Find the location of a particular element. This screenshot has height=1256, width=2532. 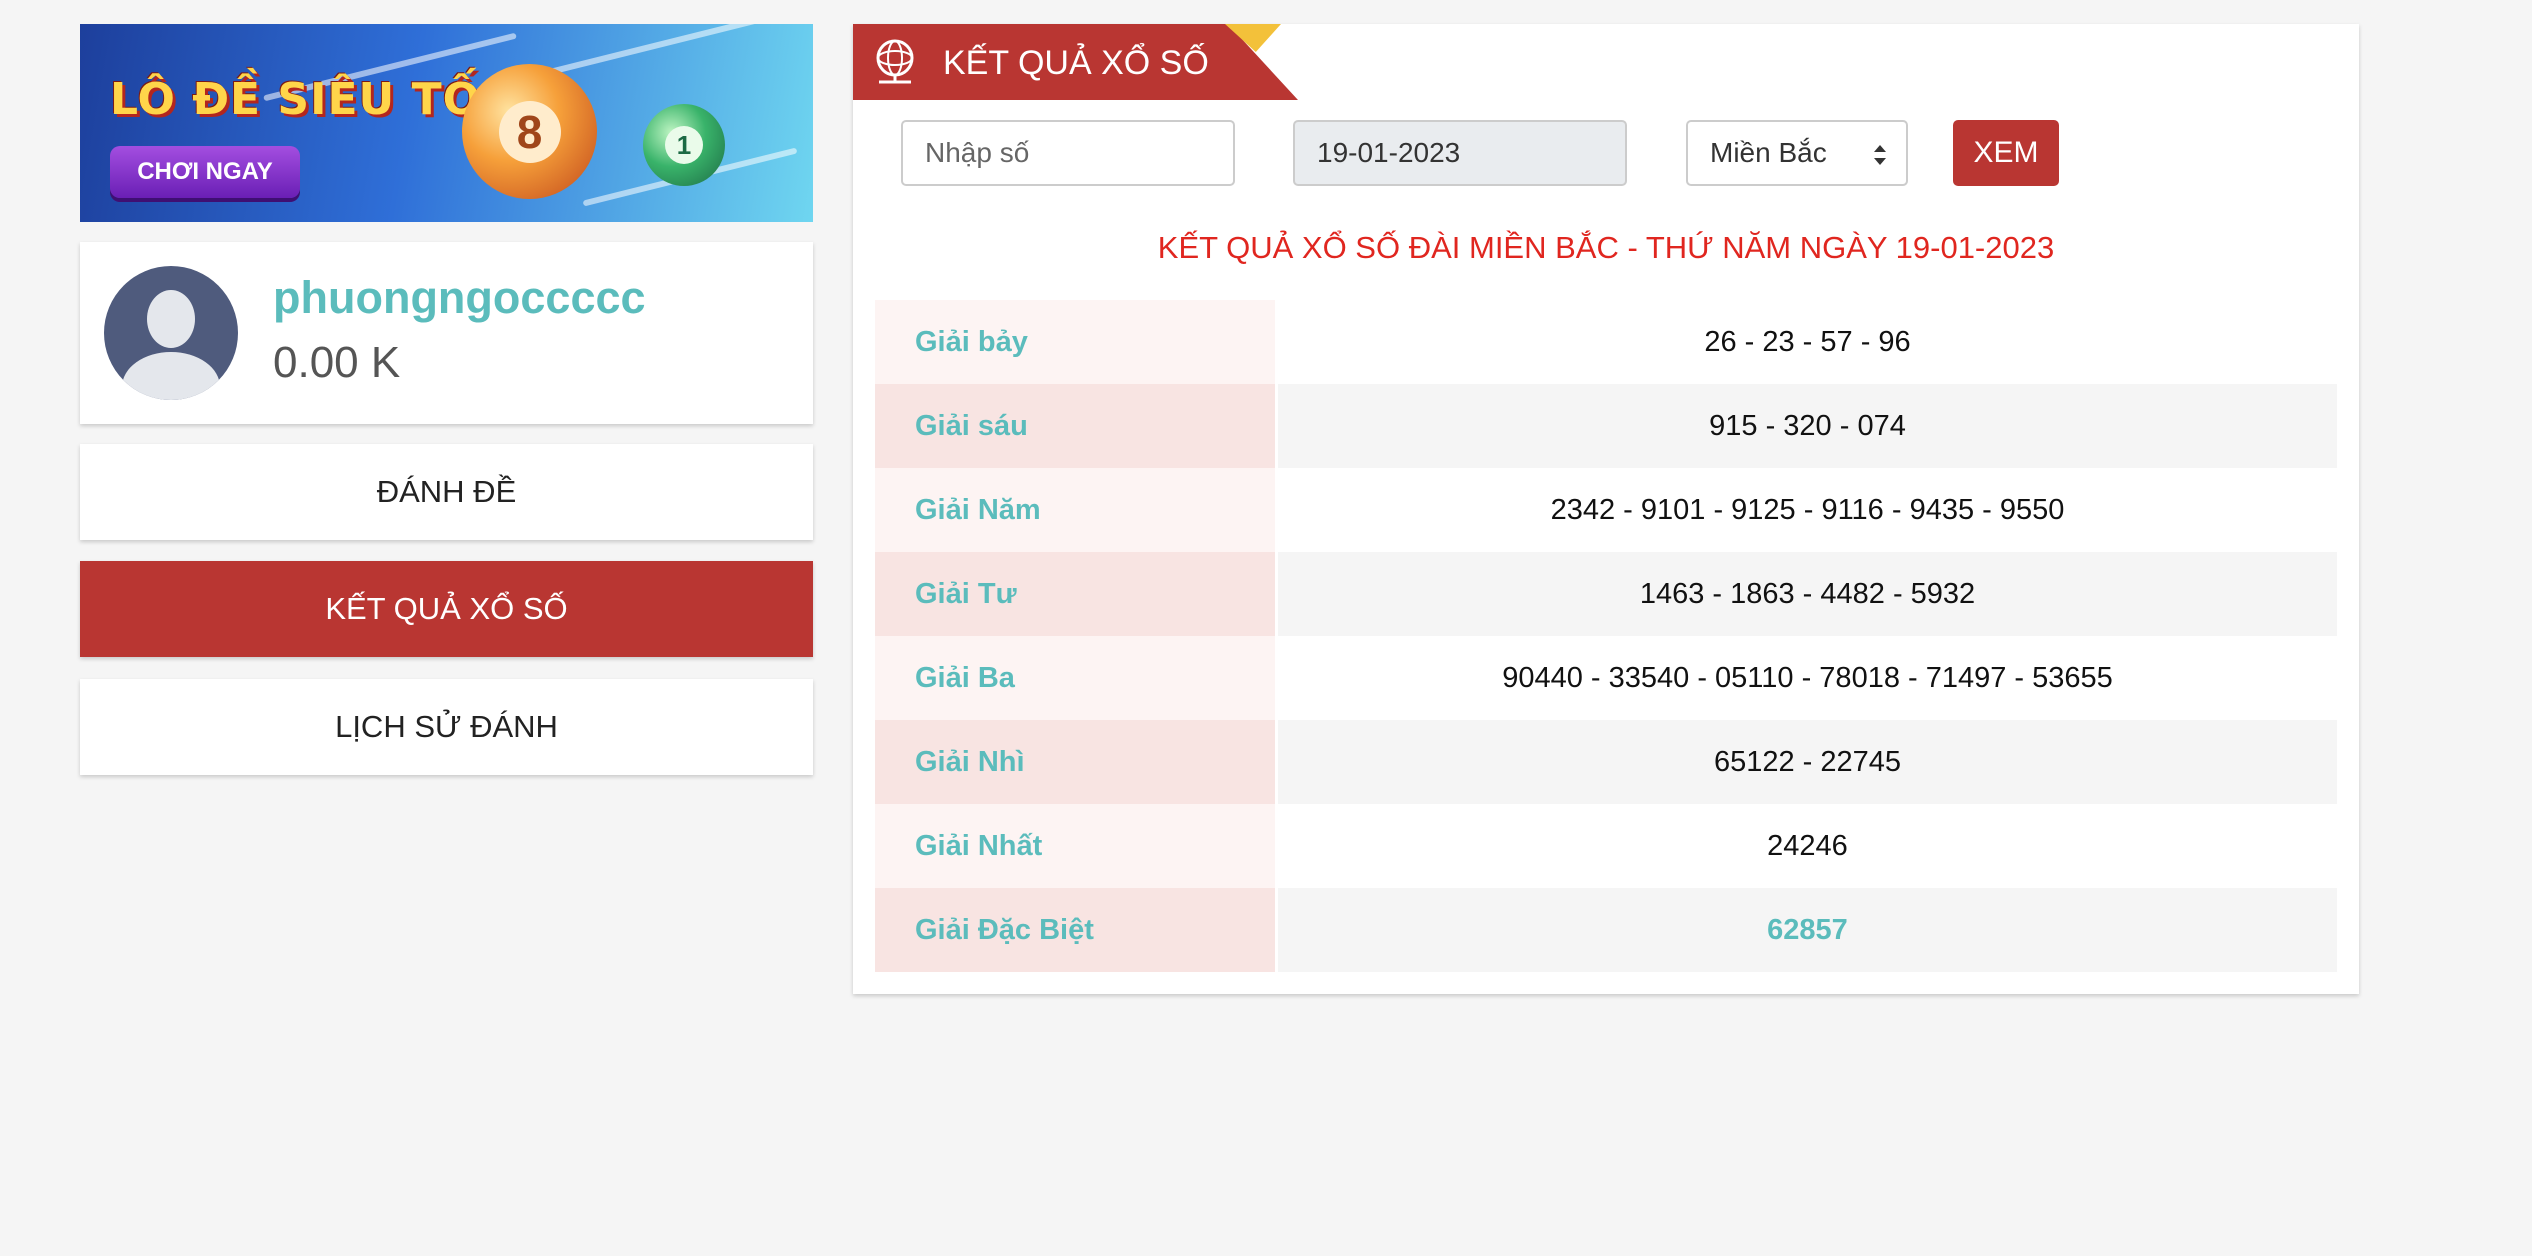

table-row: Giải bảy 26 - 23 - 57 - 96 is located at coordinates (1606, 342).